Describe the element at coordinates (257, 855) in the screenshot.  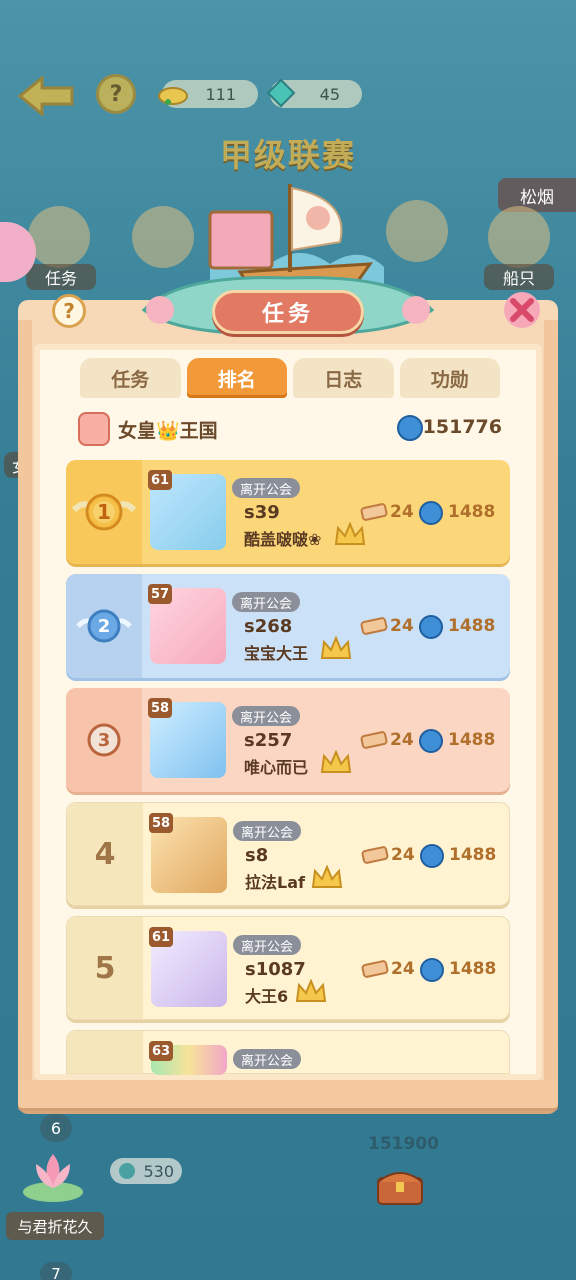
I see `server-id: s8` at that location.